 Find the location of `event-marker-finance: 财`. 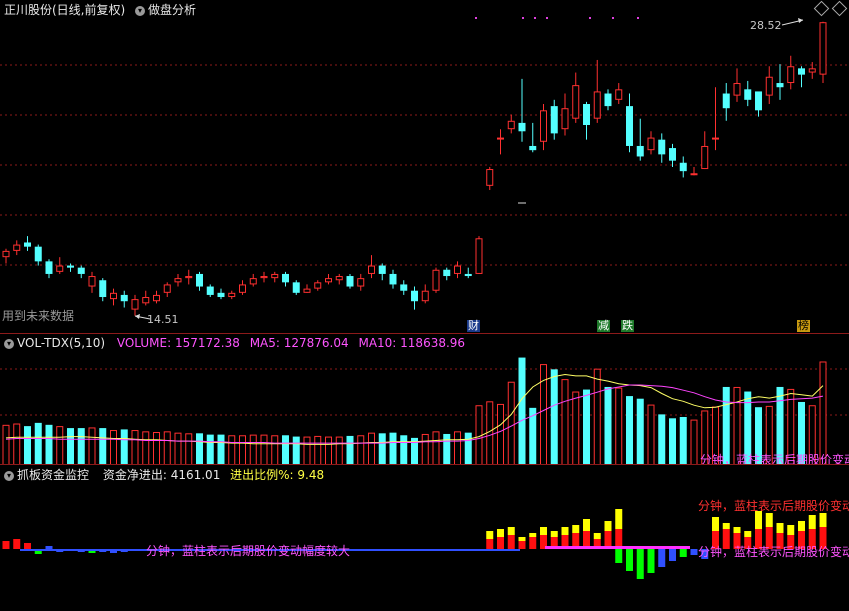

event-marker-finance: 财 is located at coordinates (473, 326).